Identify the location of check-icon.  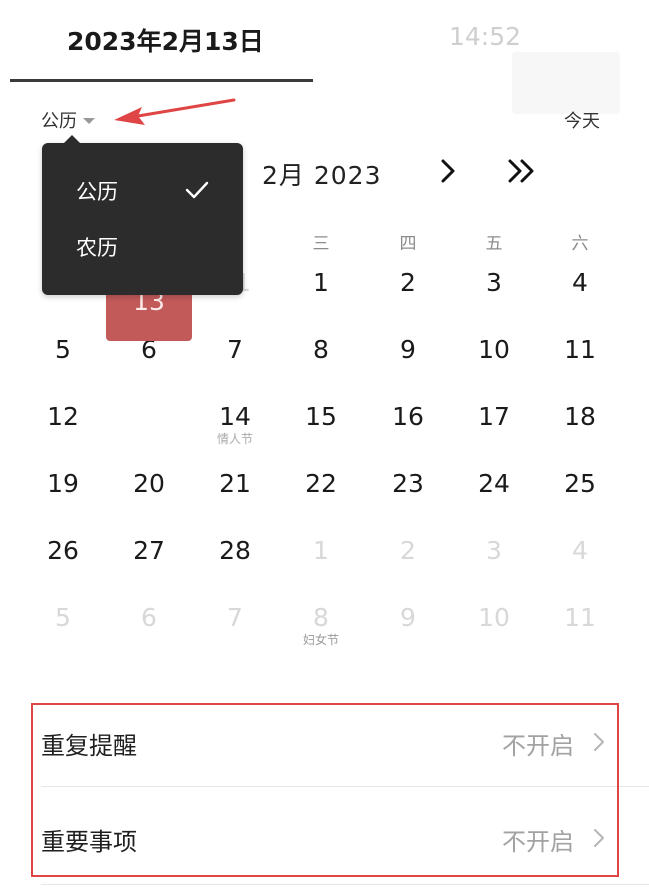
(197, 190).